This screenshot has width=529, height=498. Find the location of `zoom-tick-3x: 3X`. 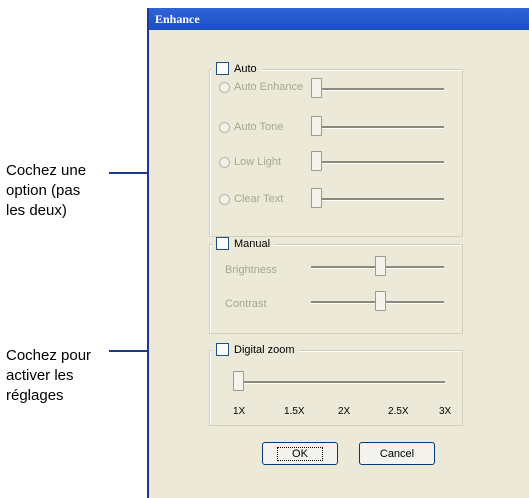

zoom-tick-3x: 3X is located at coordinates (445, 411).